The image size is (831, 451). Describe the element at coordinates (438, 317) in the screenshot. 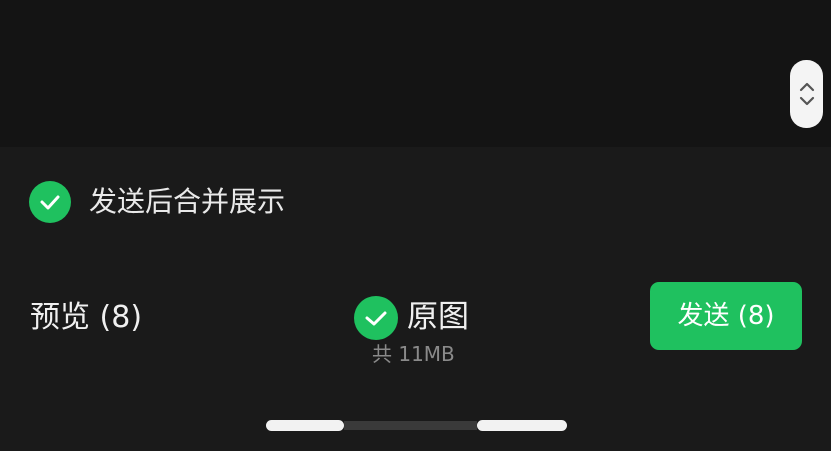

I see `original-image-label: 原图` at that location.